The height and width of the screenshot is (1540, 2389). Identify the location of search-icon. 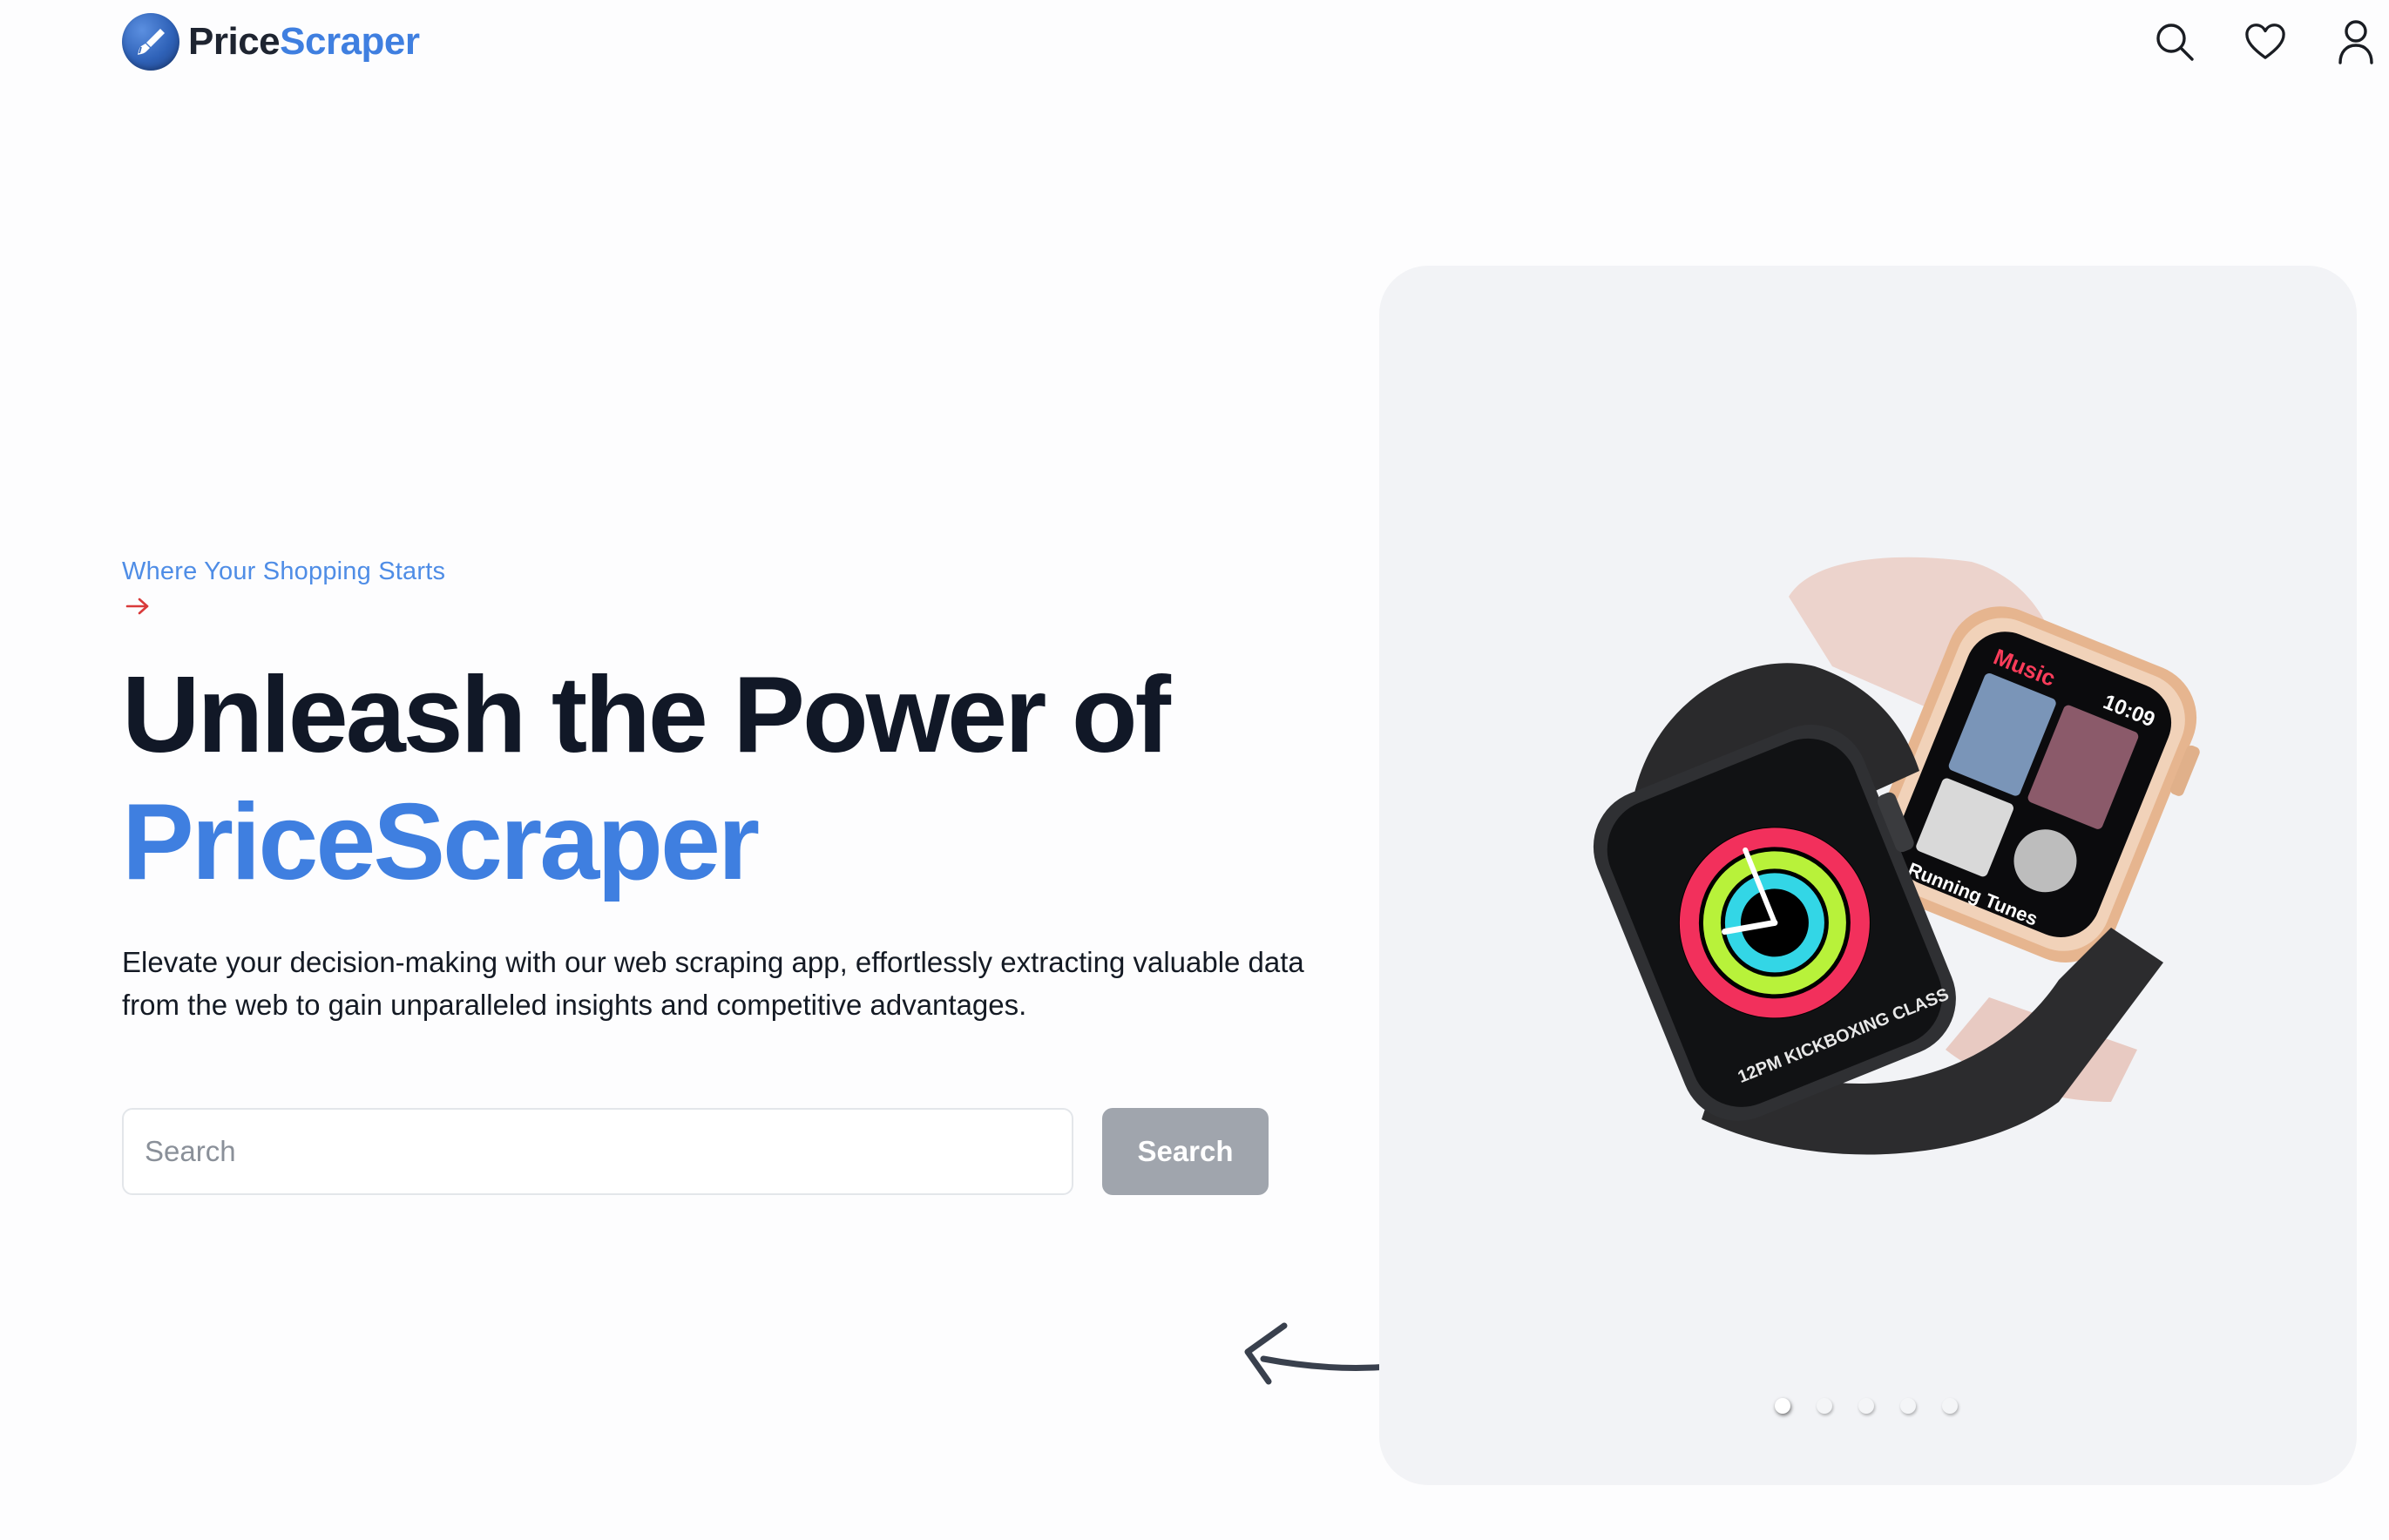
(2175, 41).